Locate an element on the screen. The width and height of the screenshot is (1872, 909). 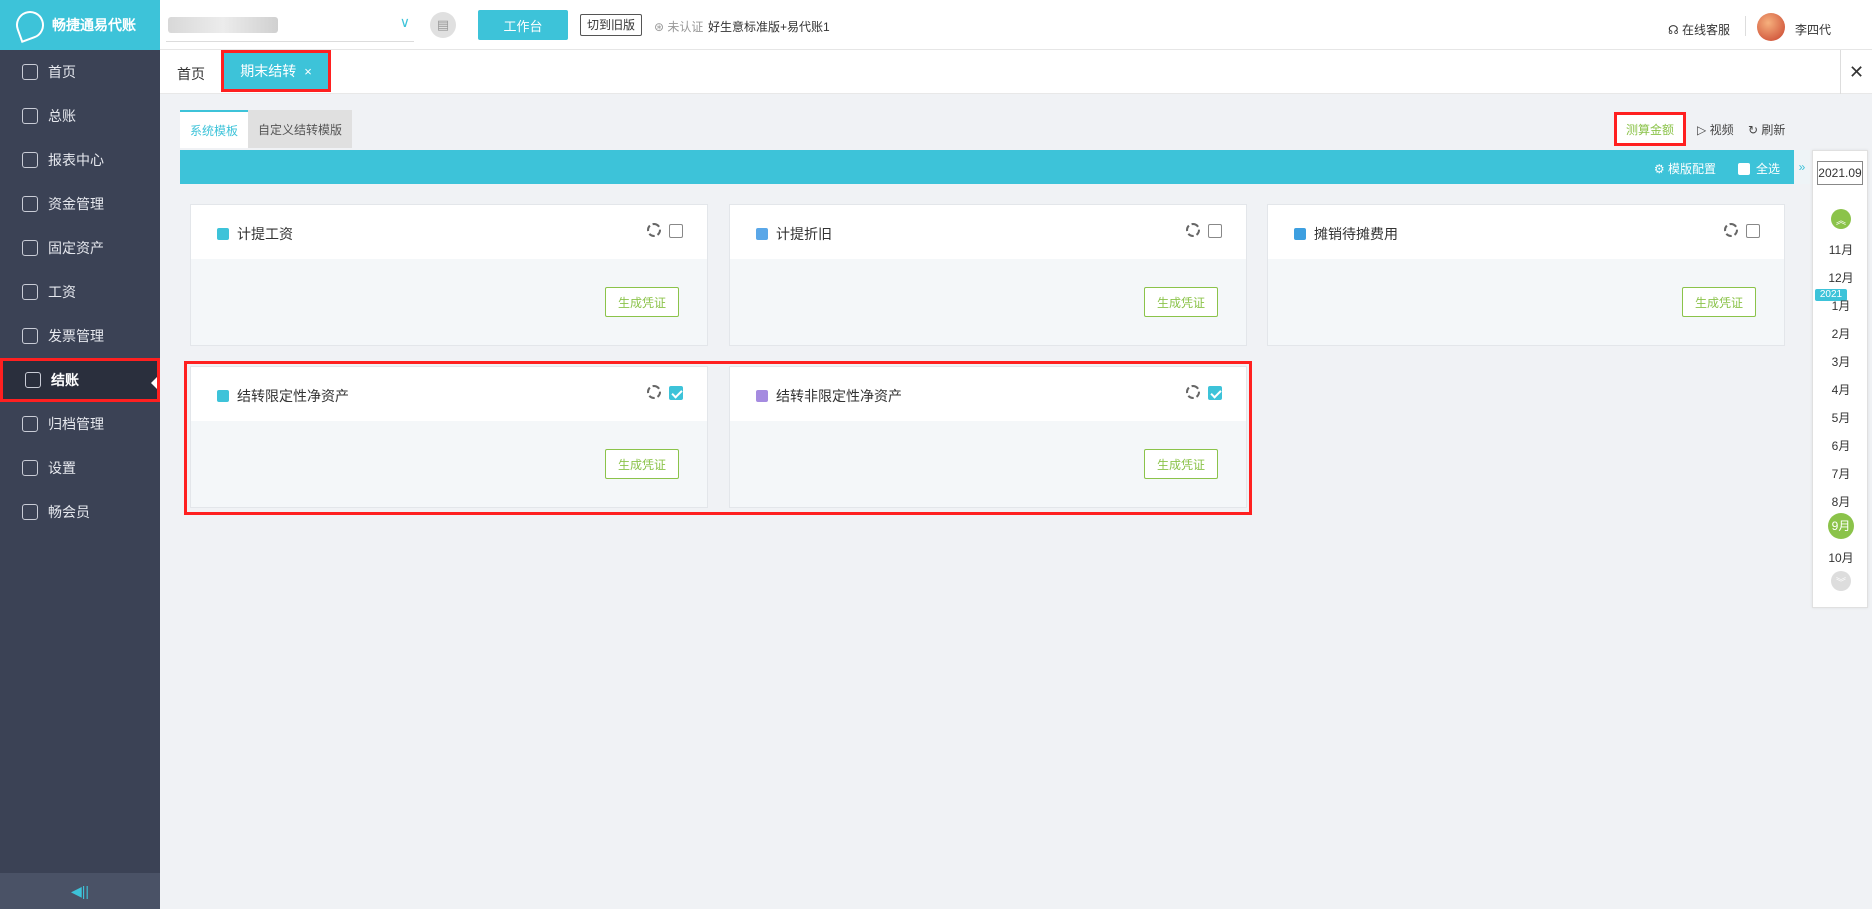
sidebar-item-label: 总账 is located at coordinates (62, 116).